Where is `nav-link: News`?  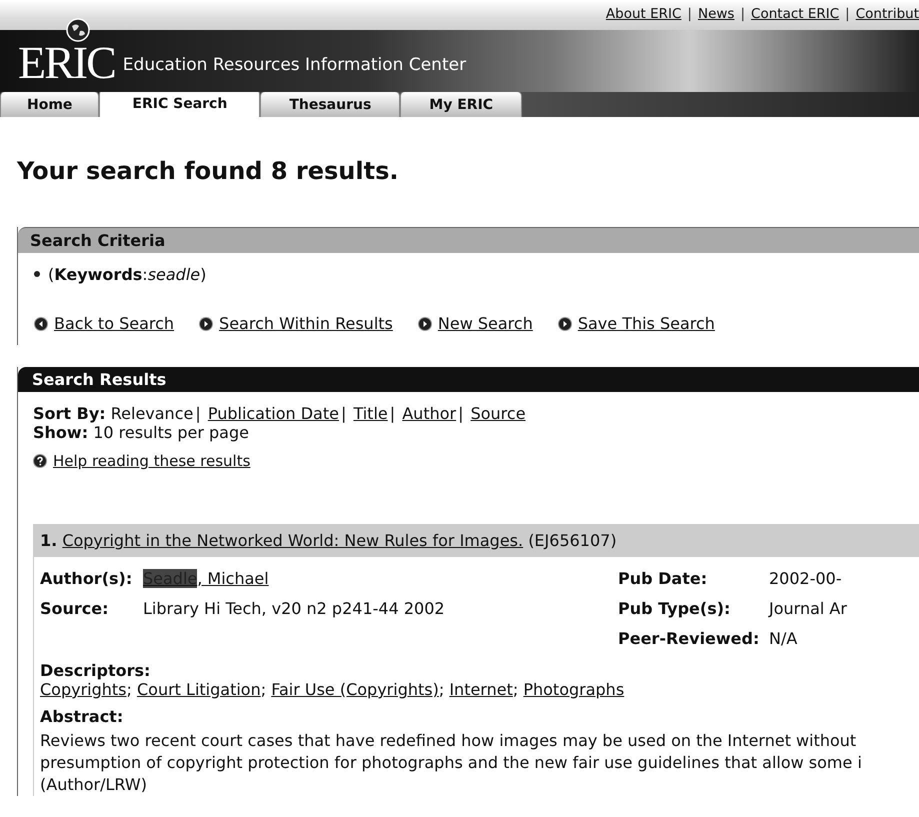
nav-link: News is located at coordinates (716, 14).